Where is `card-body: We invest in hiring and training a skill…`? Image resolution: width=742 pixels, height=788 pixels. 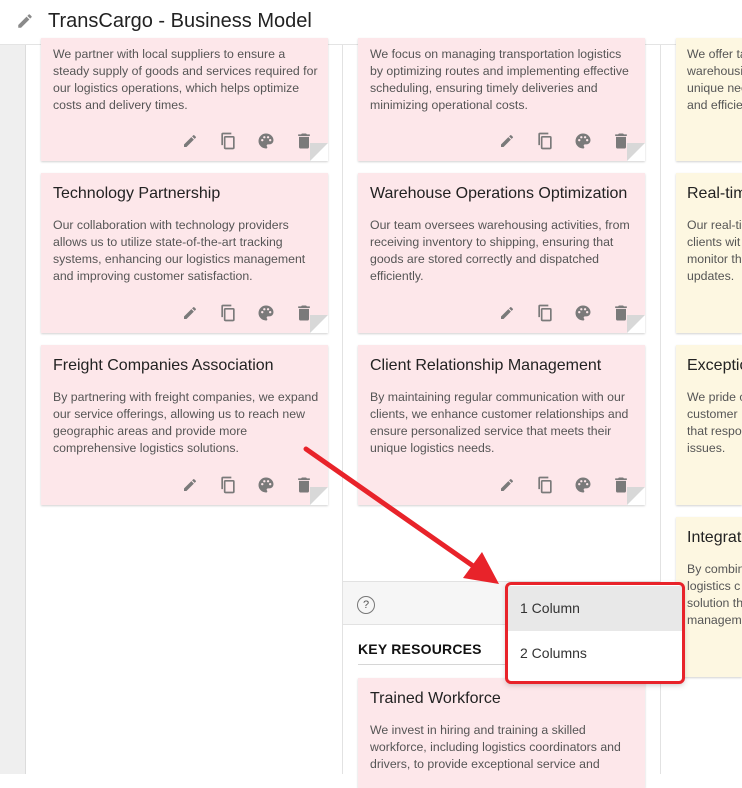 card-body: We invest in hiring and training a skill… is located at coordinates (495, 747).